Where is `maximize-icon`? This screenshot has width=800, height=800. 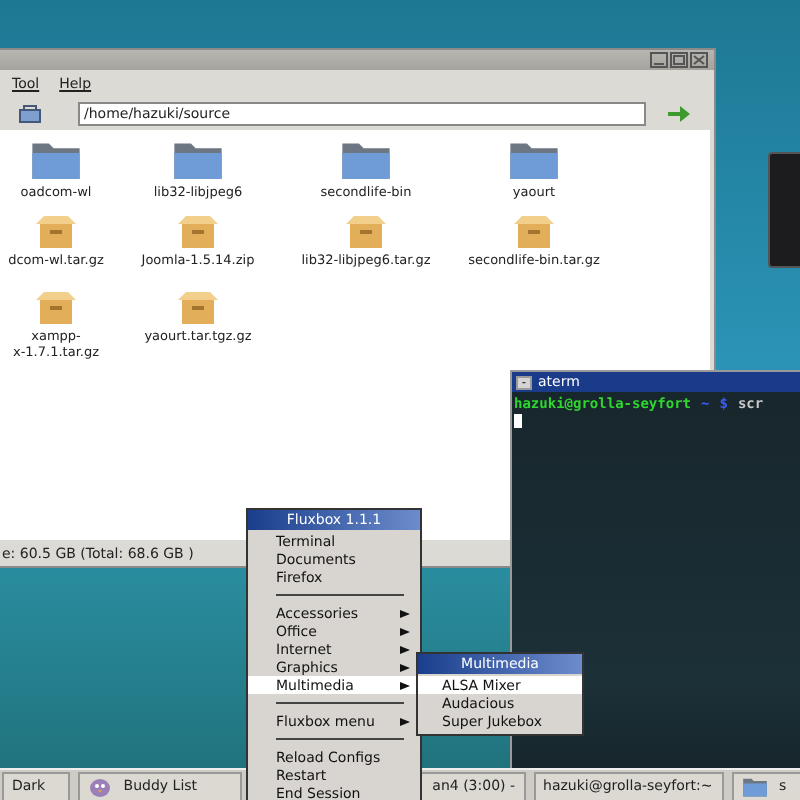 maximize-icon is located at coordinates (679, 60).